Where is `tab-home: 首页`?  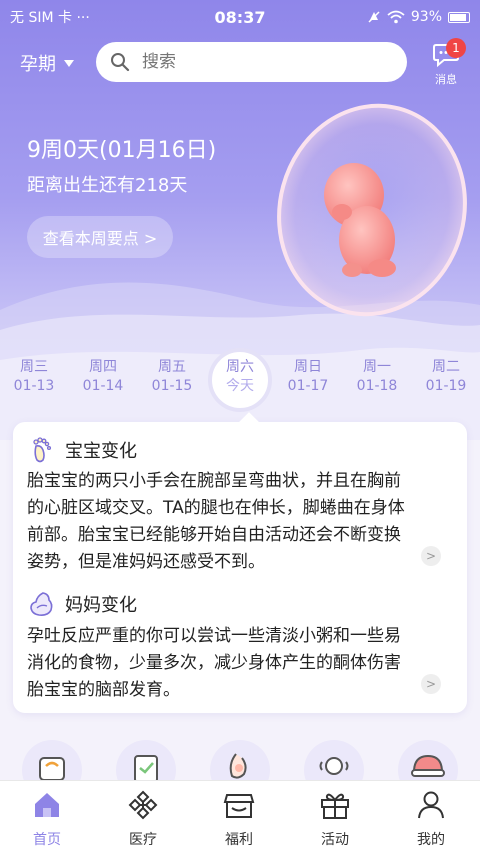
tab-home: 首页 is located at coordinates (47, 819).